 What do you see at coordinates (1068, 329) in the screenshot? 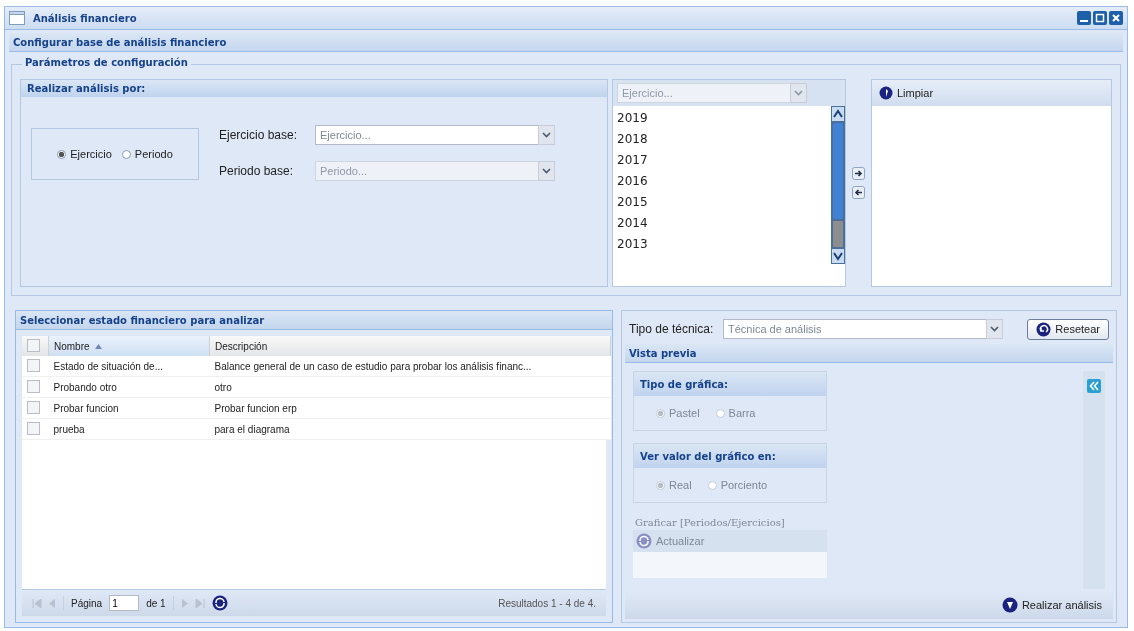
I see `reset-button: Resetear` at bounding box center [1068, 329].